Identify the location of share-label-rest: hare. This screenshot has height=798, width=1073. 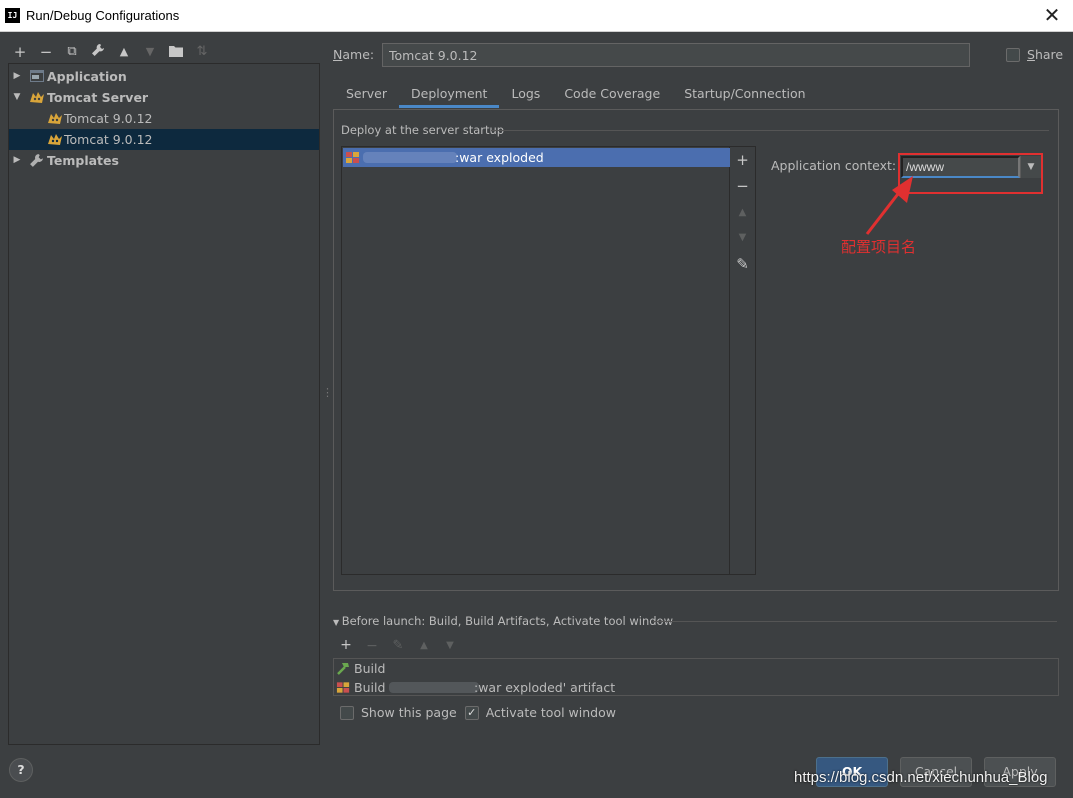
(1049, 54).